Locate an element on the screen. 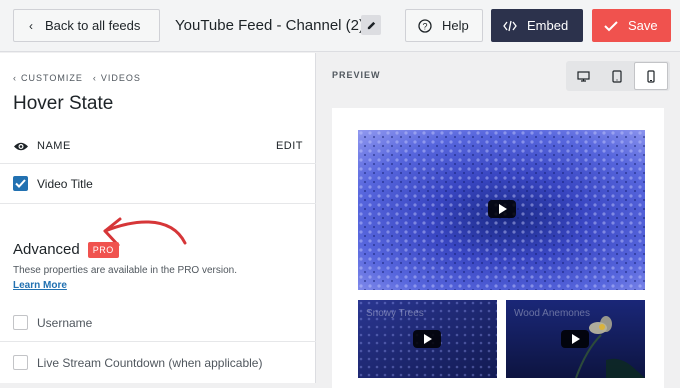 The width and height of the screenshot is (680, 388). back-to-feeds-button: ‹ Back to all feeds is located at coordinates (86, 25).